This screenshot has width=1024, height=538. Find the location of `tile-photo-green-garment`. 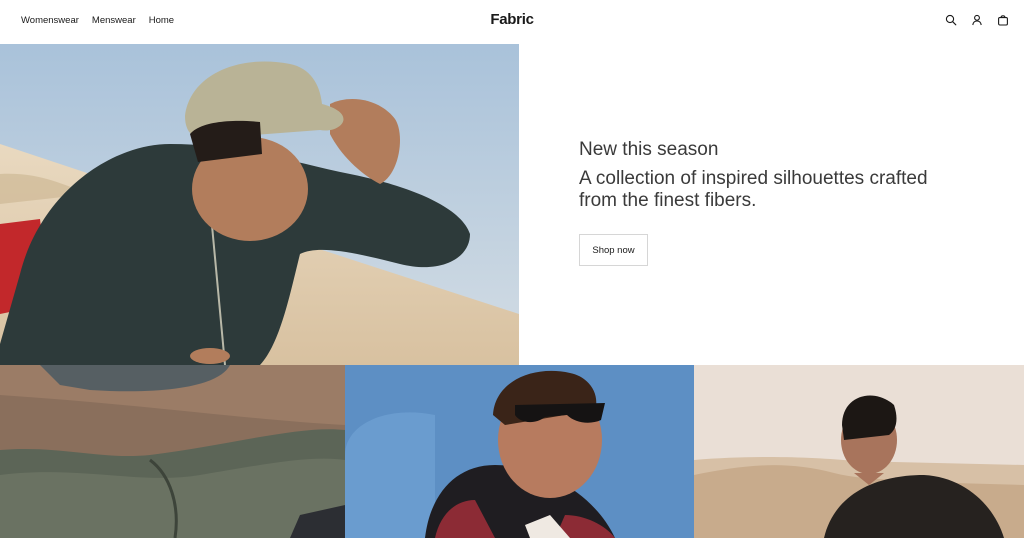

tile-photo-green-garment is located at coordinates (172, 451).